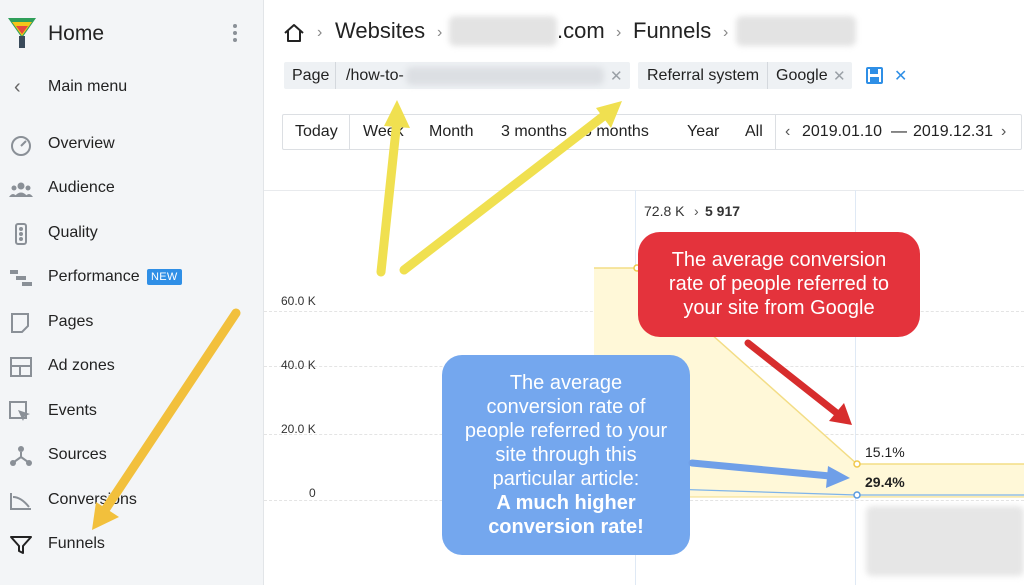 The image size is (1024, 585). Describe the element at coordinates (566, 479) in the screenshot. I see `blue-annotation-line: particular article:` at that location.